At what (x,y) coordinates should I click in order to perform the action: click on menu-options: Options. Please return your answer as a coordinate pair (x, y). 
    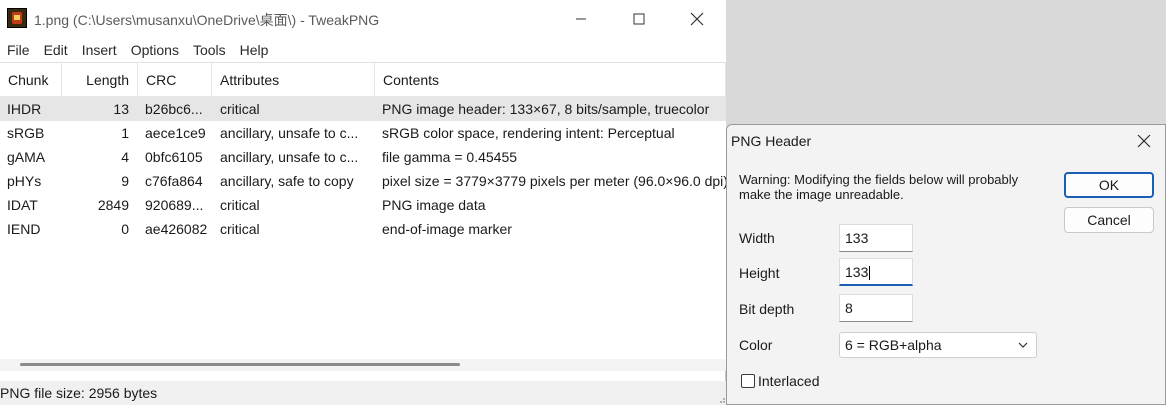
    Looking at the image, I should click on (155, 50).